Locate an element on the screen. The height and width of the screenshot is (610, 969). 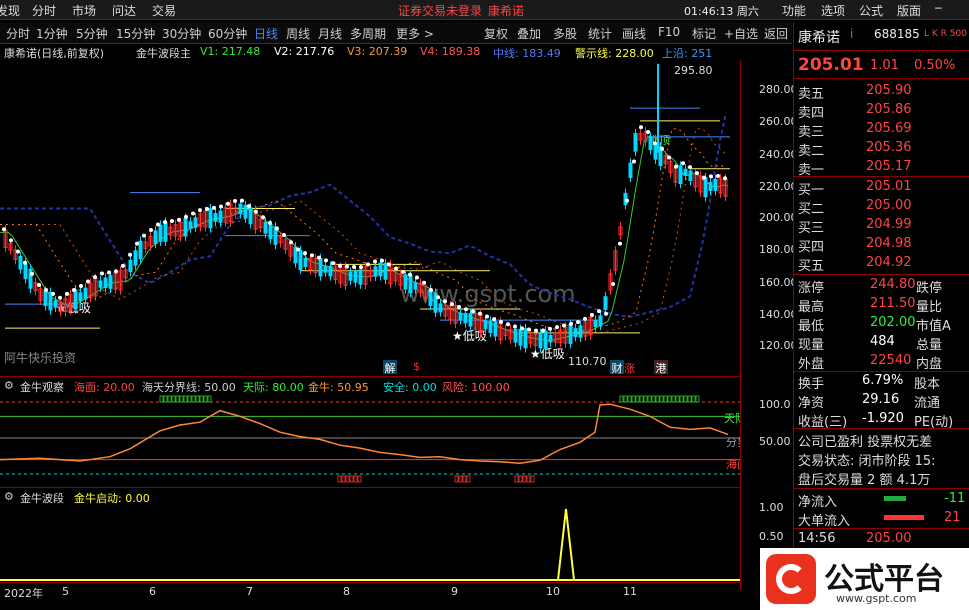
menu-function: 功能 is located at coordinates (794, 10).